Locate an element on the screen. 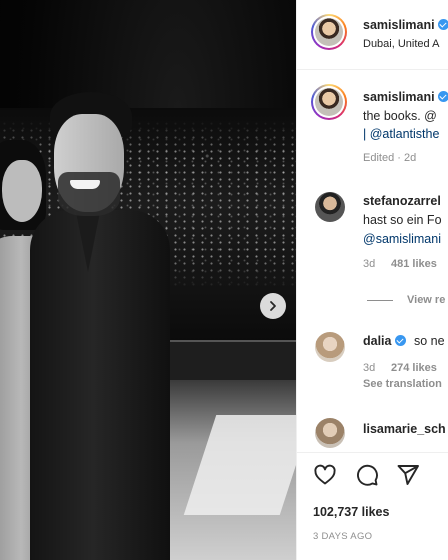 The image size is (448, 560). comment-username: lisamarie_sch is located at coordinates (404, 429).